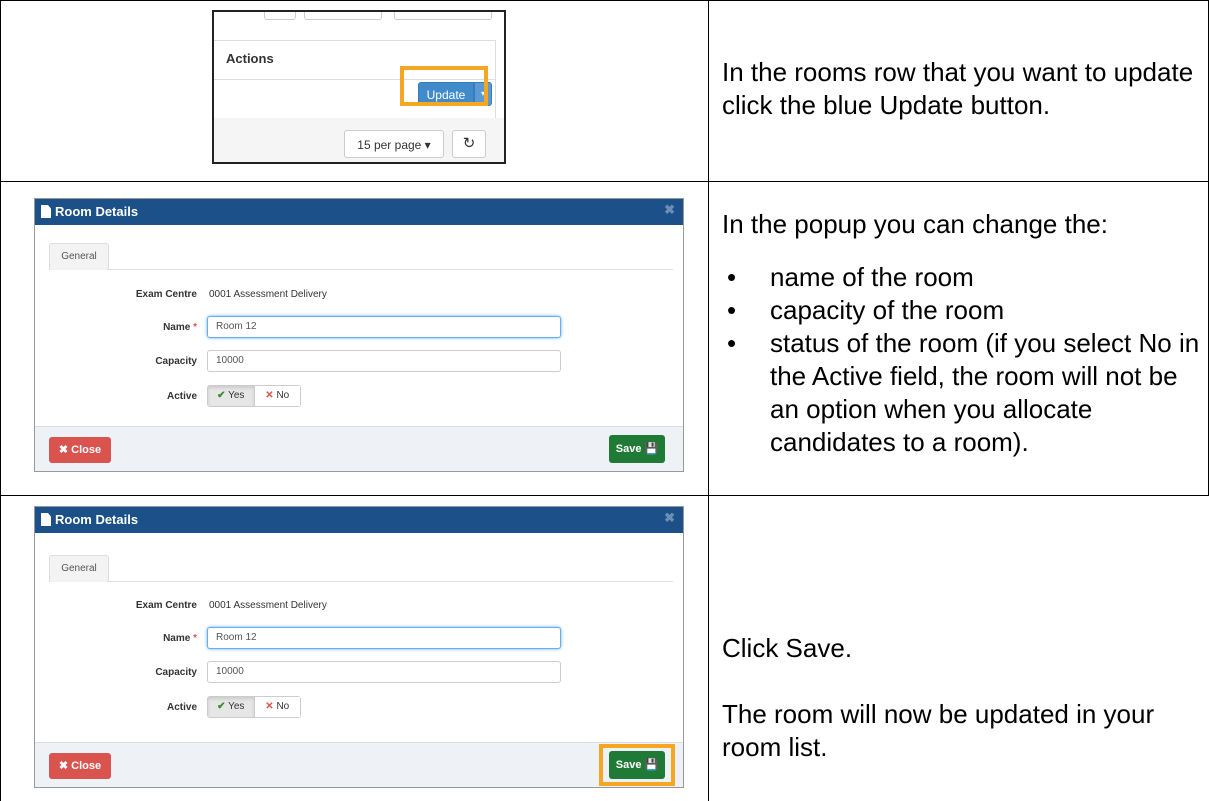  What do you see at coordinates (637, 765) in the screenshot?
I see `save-button-highlight` at bounding box center [637, 765].